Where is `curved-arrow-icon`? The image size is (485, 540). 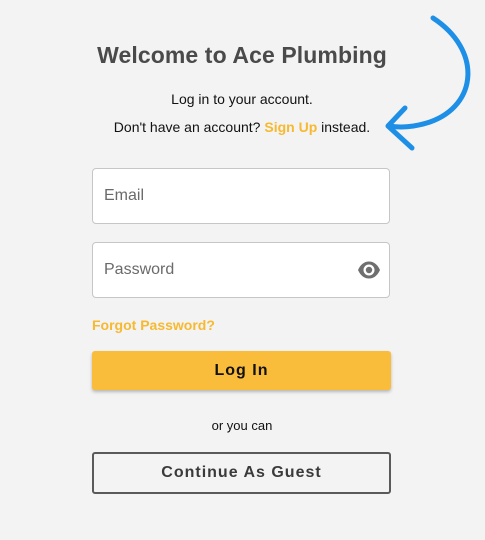 curved-arrow-icon is located at coordinates (428, 83).